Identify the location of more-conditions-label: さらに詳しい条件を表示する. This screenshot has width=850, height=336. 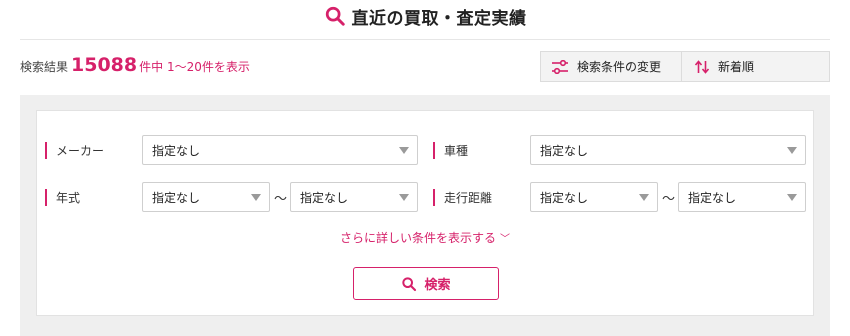
(417, 238).